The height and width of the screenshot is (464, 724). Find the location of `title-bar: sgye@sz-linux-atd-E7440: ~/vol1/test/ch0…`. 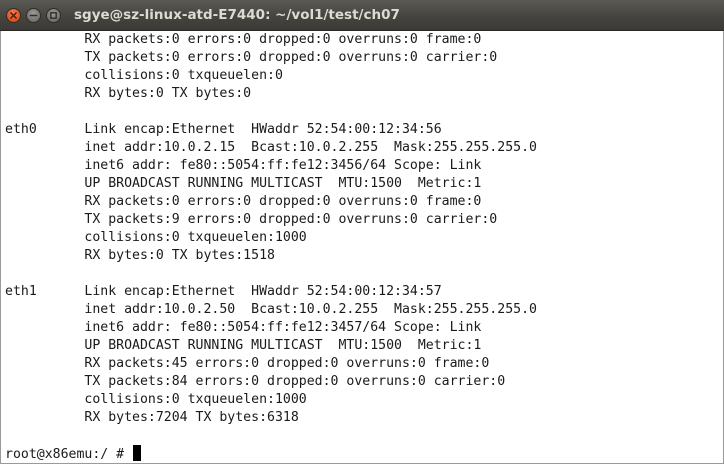

title-bar: sgye@sz-linux-atd-E7440: ~/vol1/test/ch0… is located at coordinates (362, 15).